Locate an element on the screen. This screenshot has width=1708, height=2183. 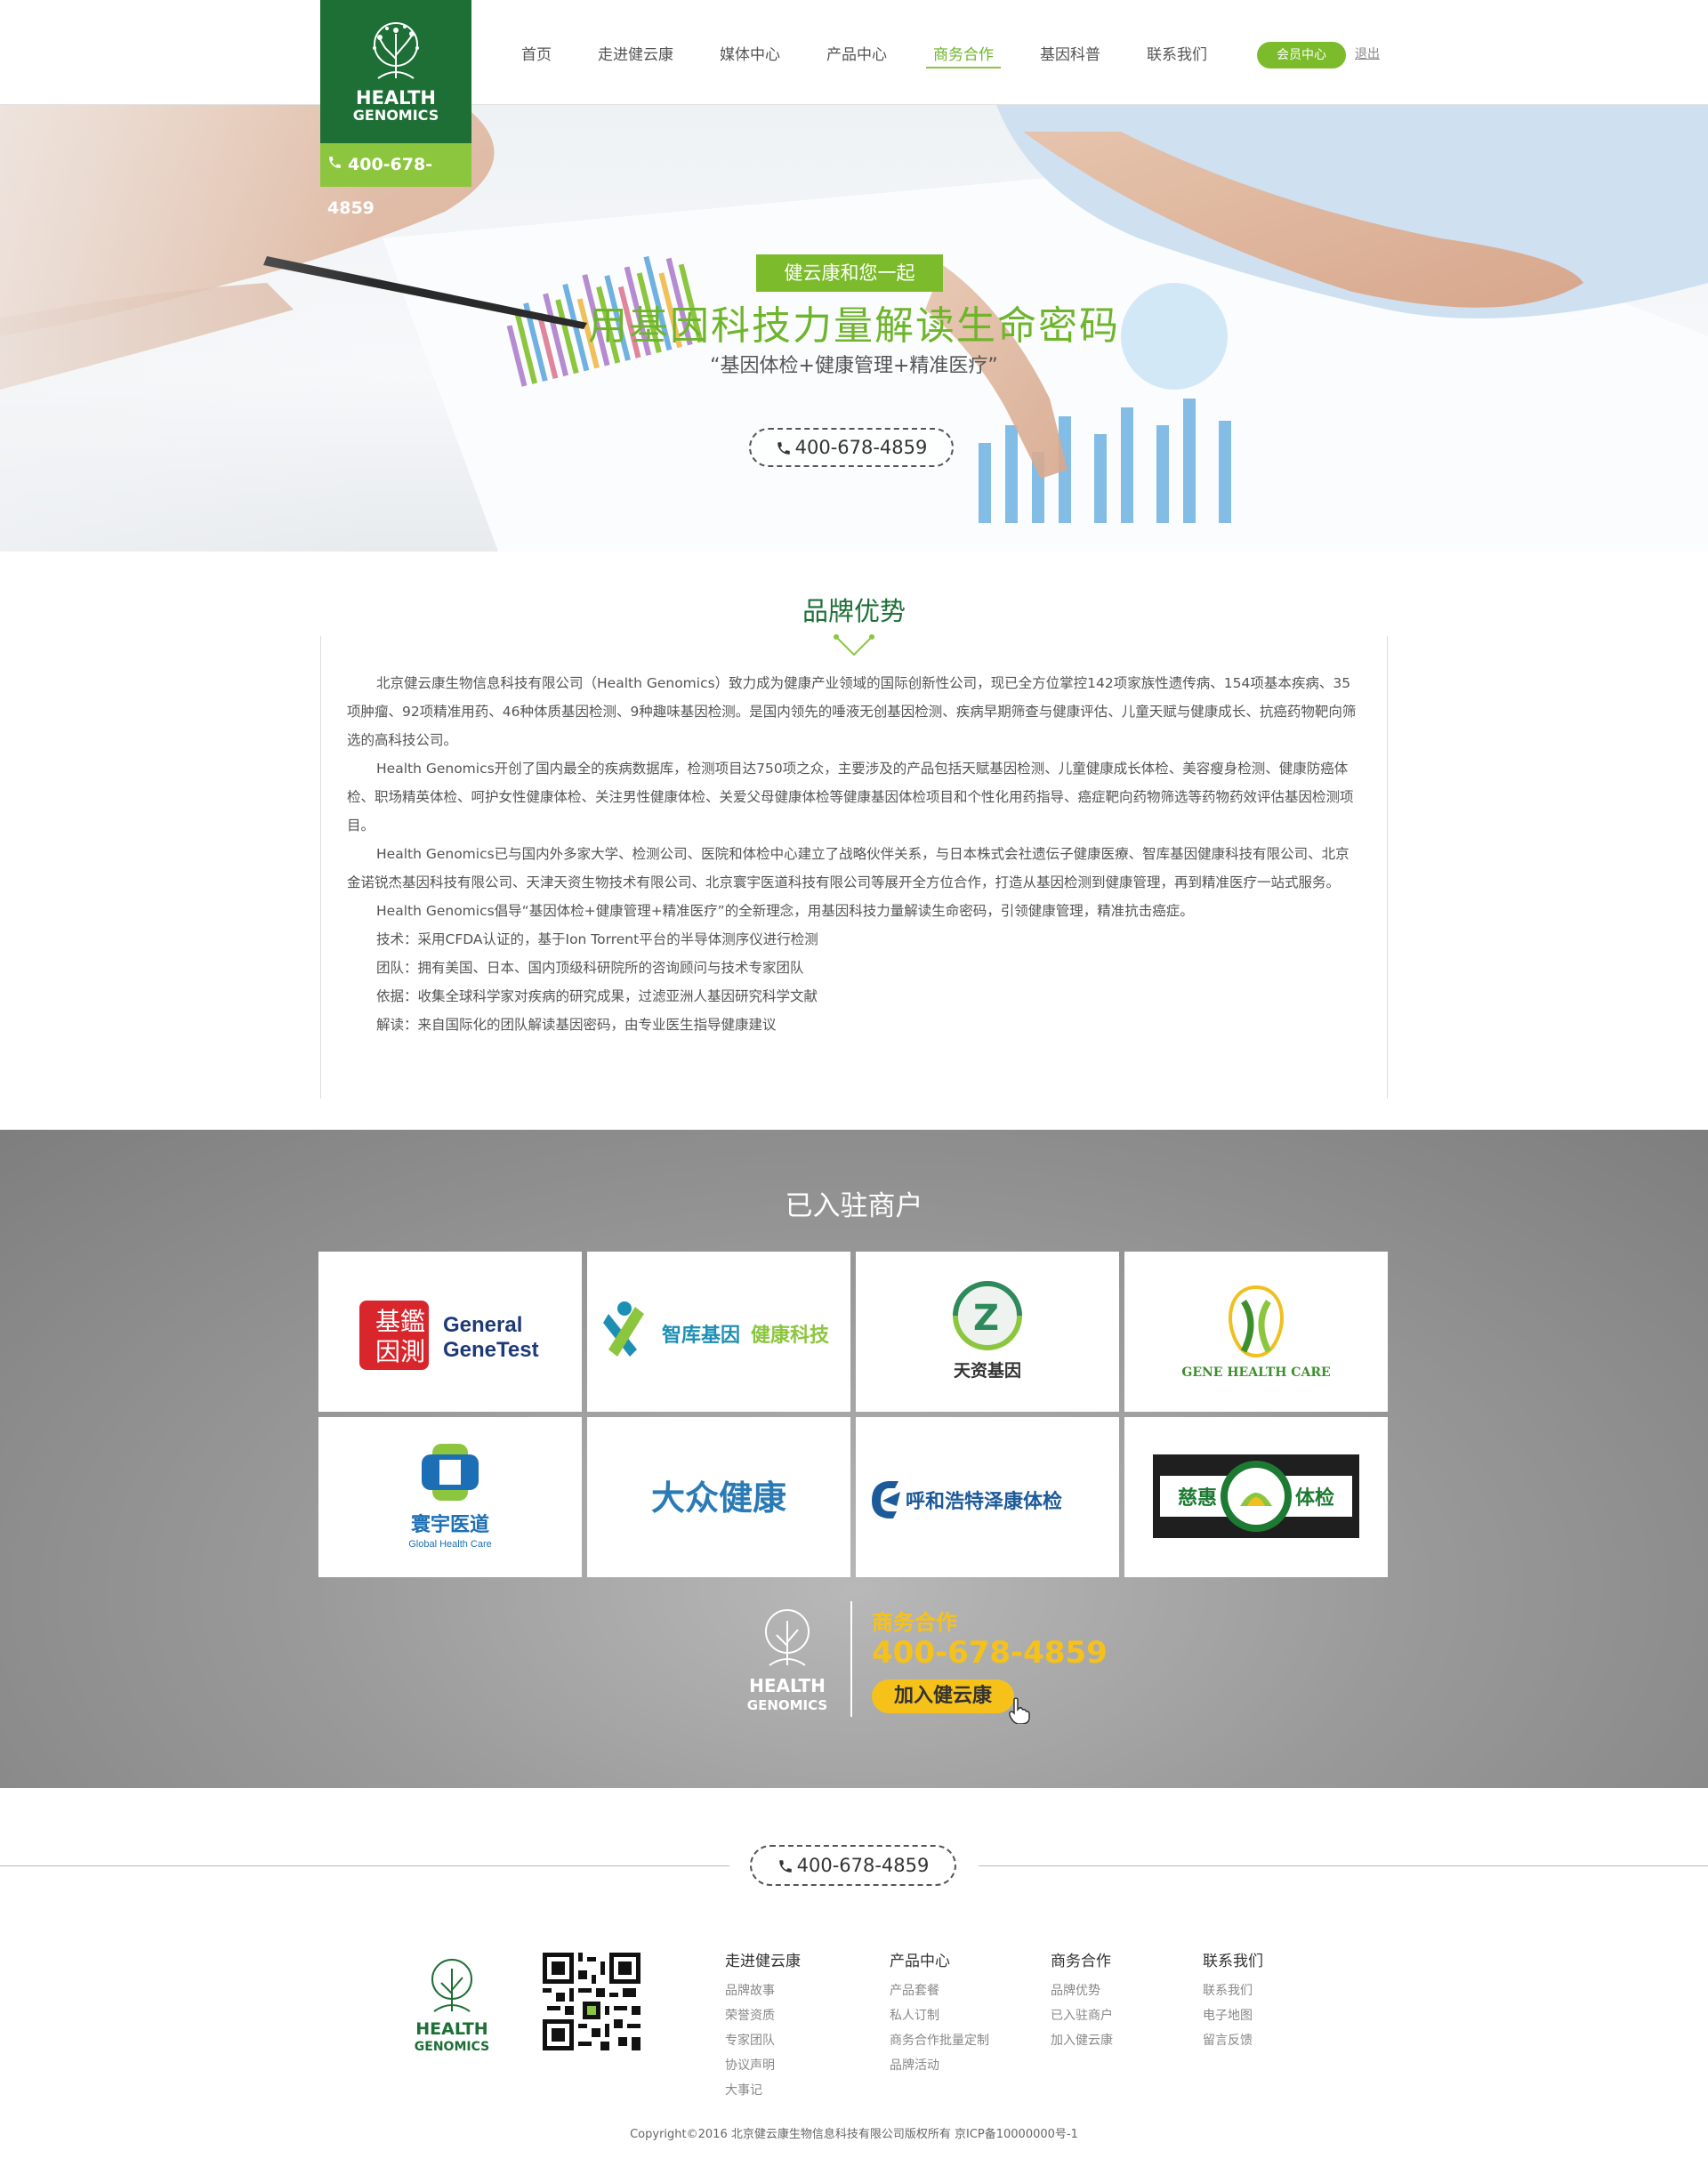
nav-media: 媒体中心 is located at coordinates (750, 52).